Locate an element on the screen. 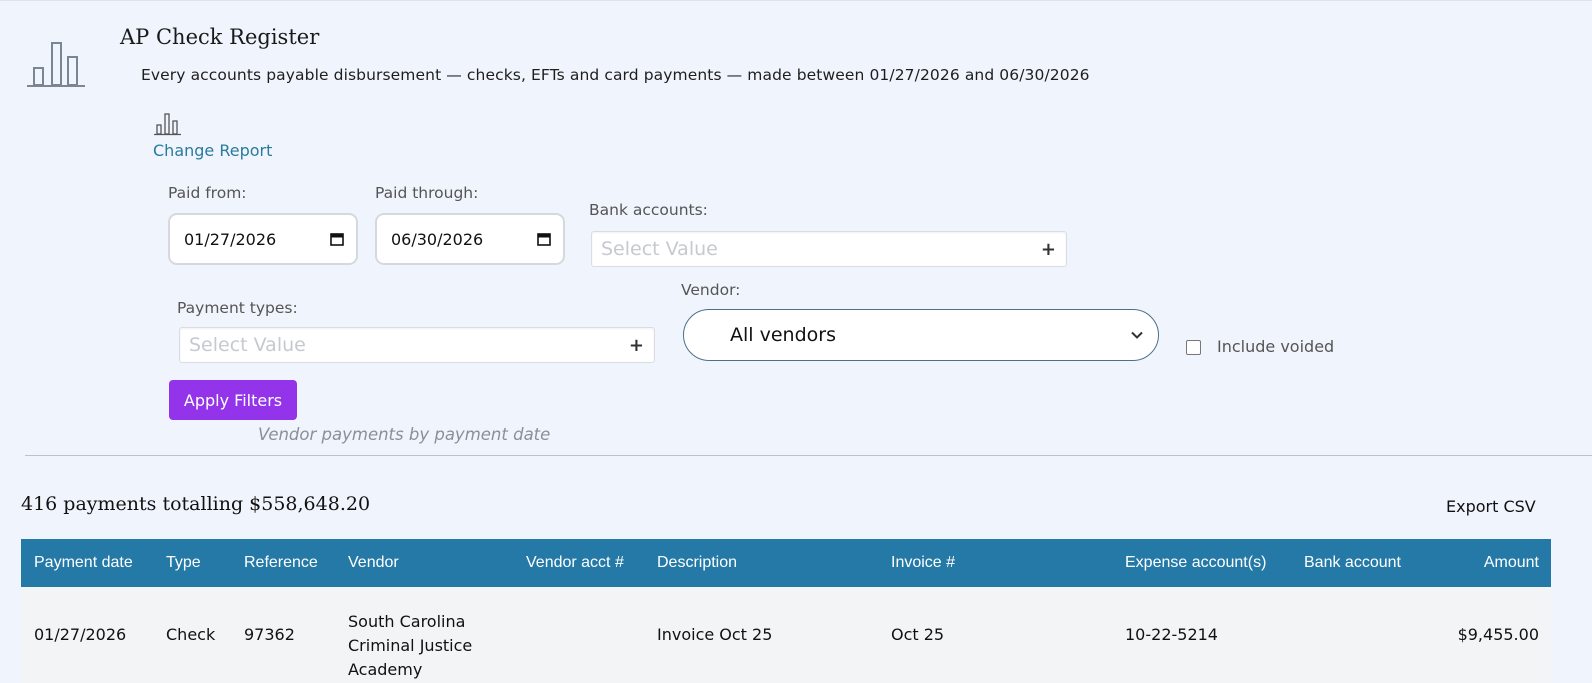 The height and width of the screenshot is (683, 1592). include-voided-checkbox is located at coordinates (1193, 347).